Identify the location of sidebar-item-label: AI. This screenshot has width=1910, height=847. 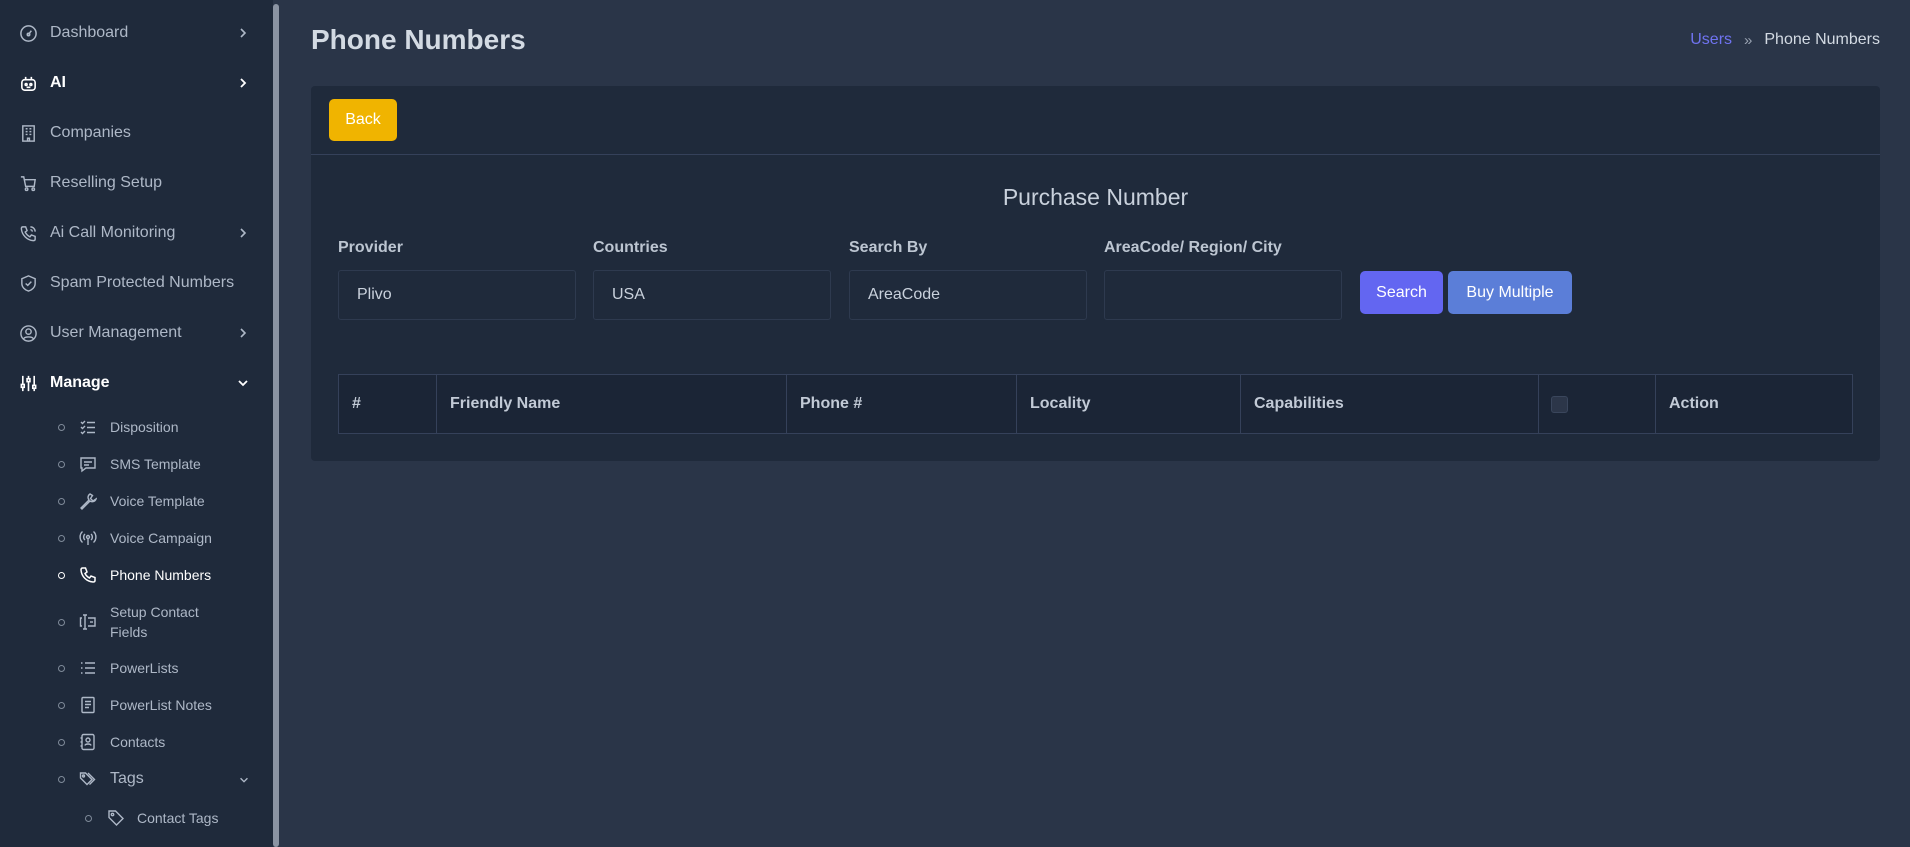
(58, 82).